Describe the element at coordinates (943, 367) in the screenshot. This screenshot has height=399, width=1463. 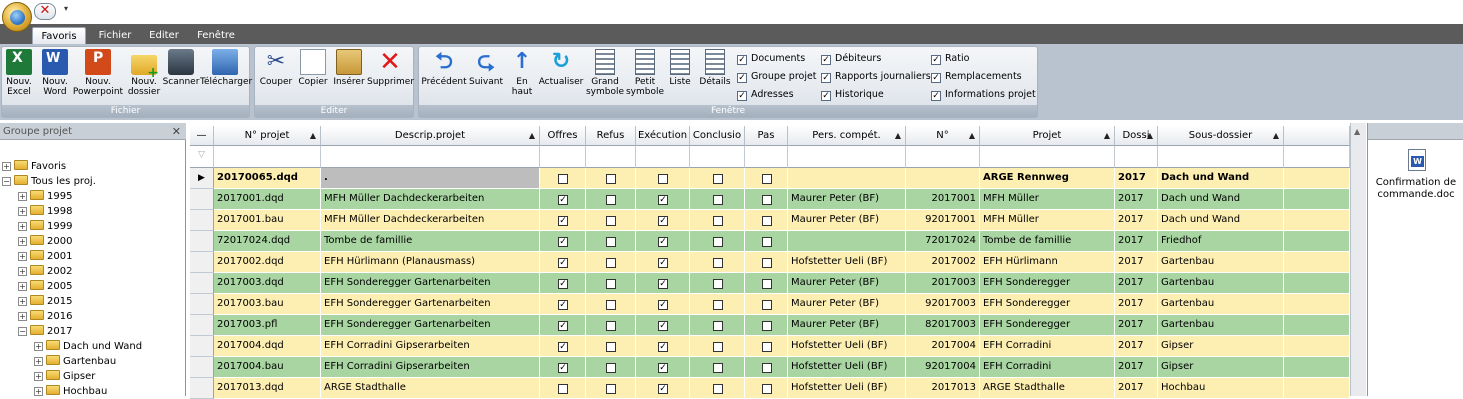
I see `table-cell-num: 92017004` at that location.